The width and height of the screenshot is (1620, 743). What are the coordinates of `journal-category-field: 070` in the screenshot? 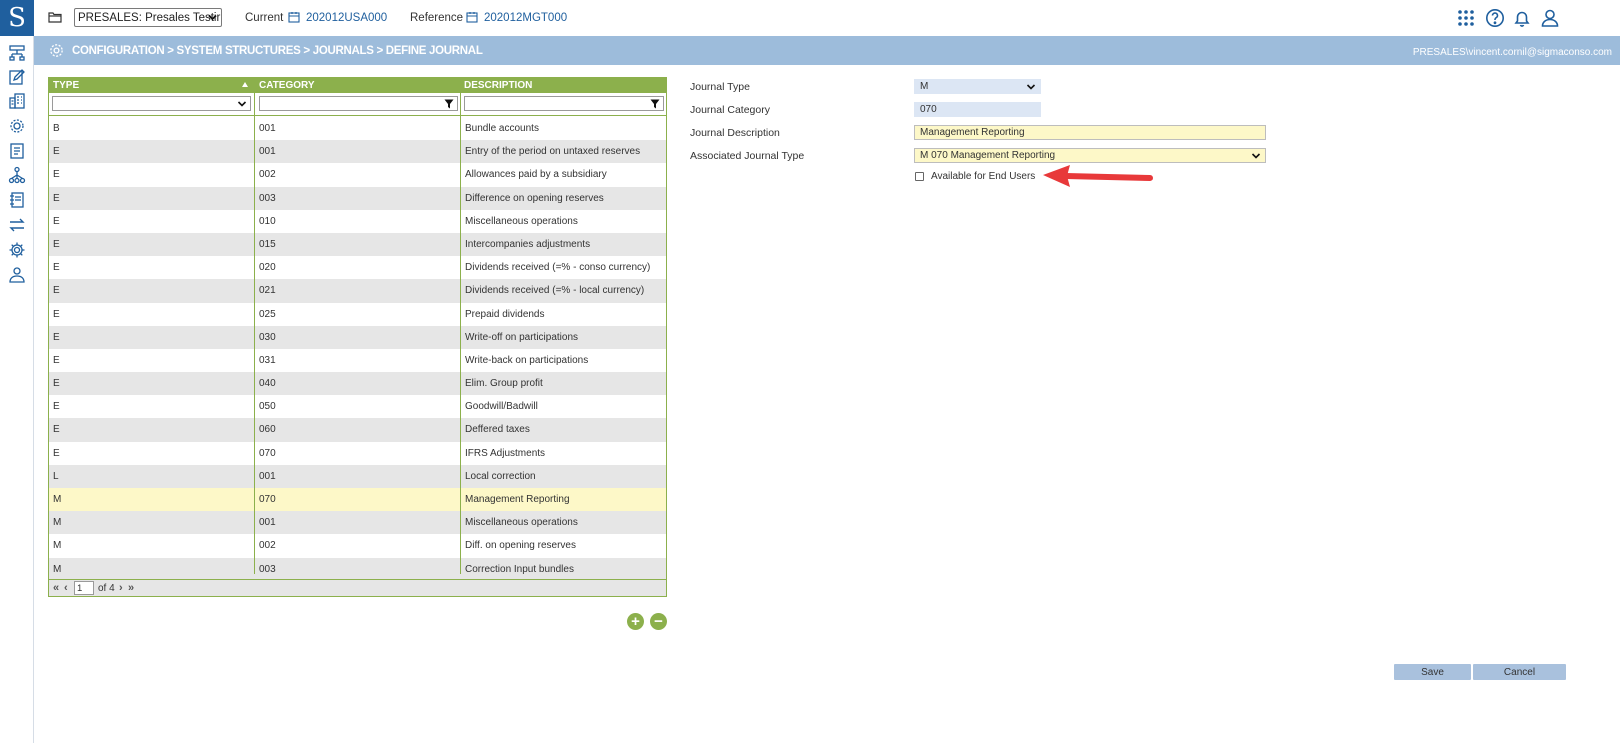 It's located at (977, 109).